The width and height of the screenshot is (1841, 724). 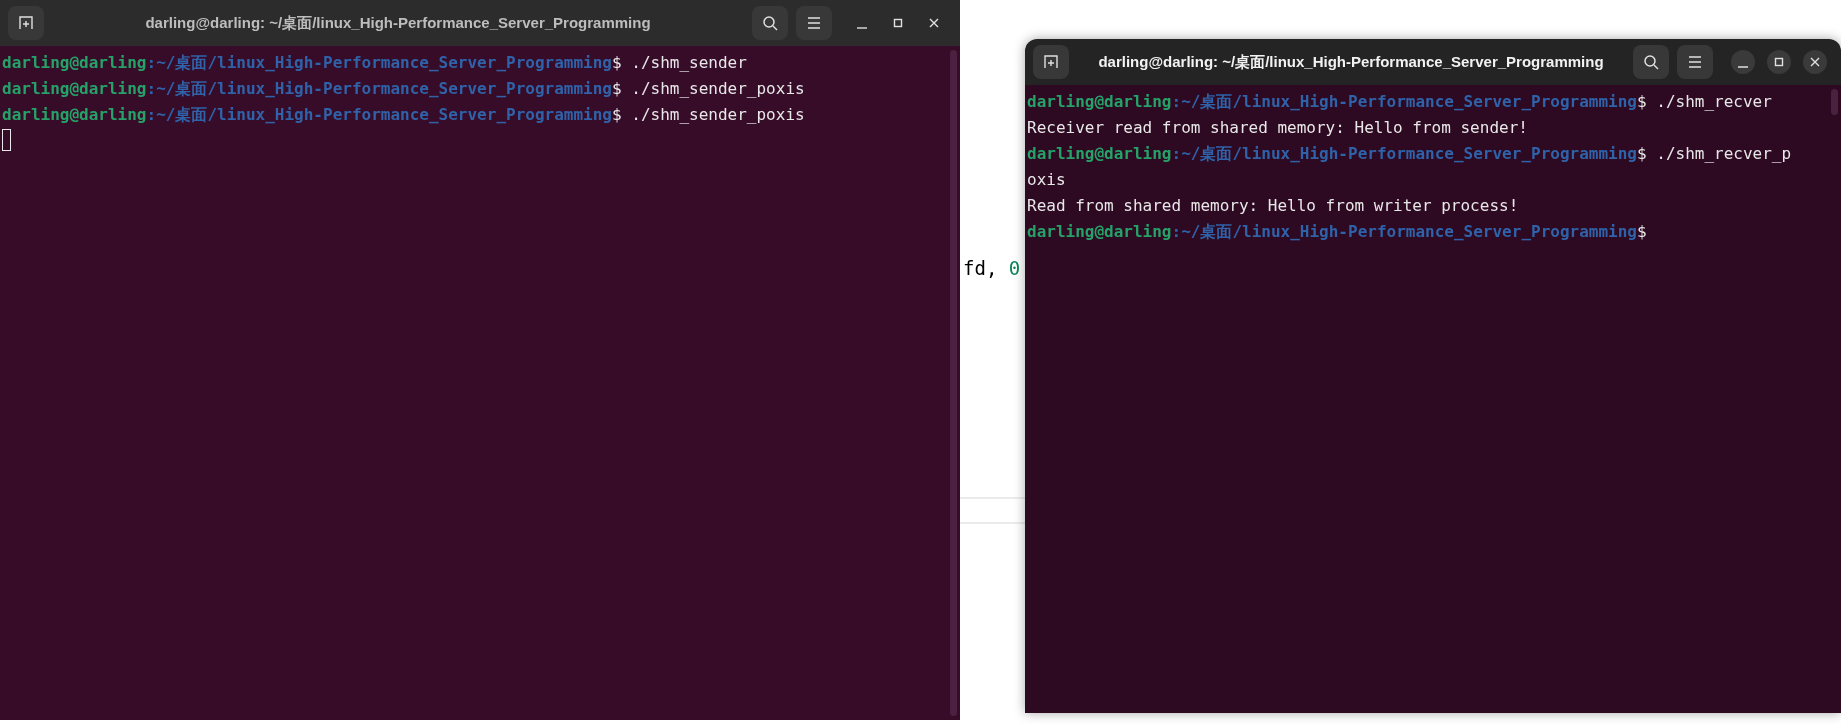 I want to click on close-button, so click(x=1815, y=62).